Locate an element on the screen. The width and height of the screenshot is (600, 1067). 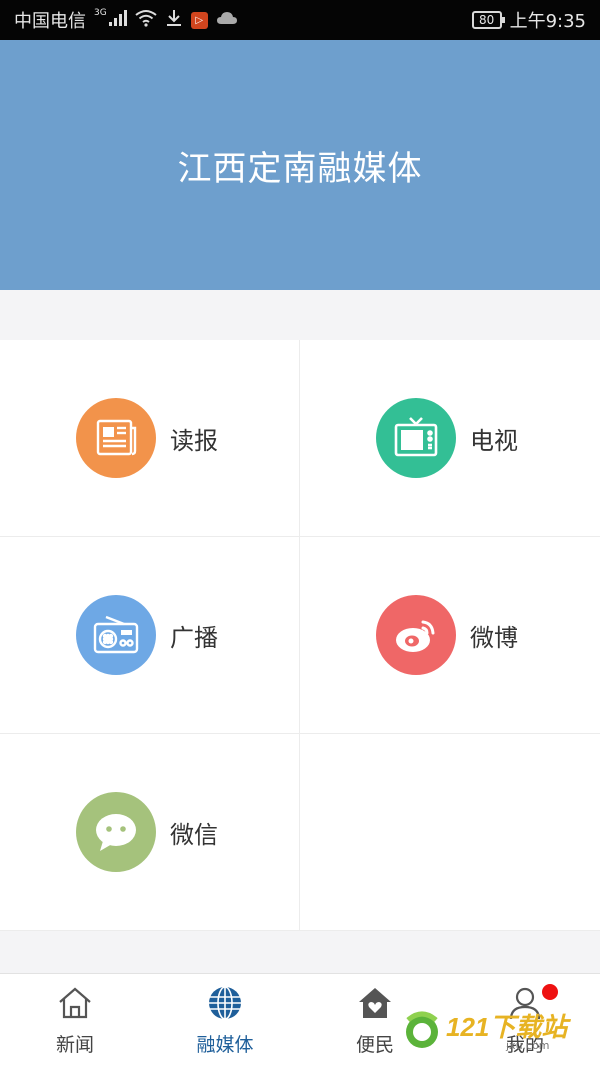
grid-item-wechat: 微信 is located at coordinates (150, 832).